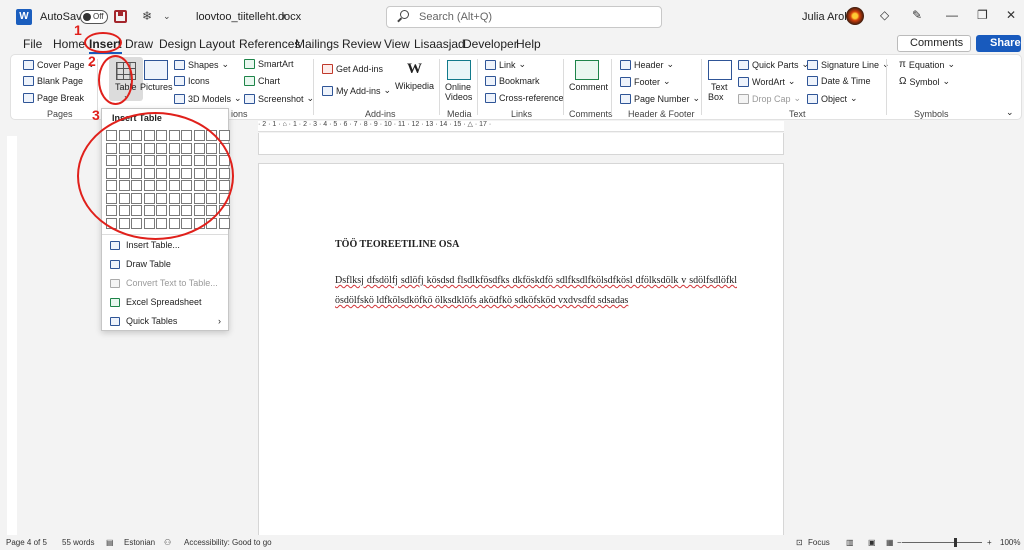 The width and height of the screenshot is (1024, 550). Describe the element at coordinates (139, 542) in the screenshot. I see `language-indicator: Estonian` at that location.